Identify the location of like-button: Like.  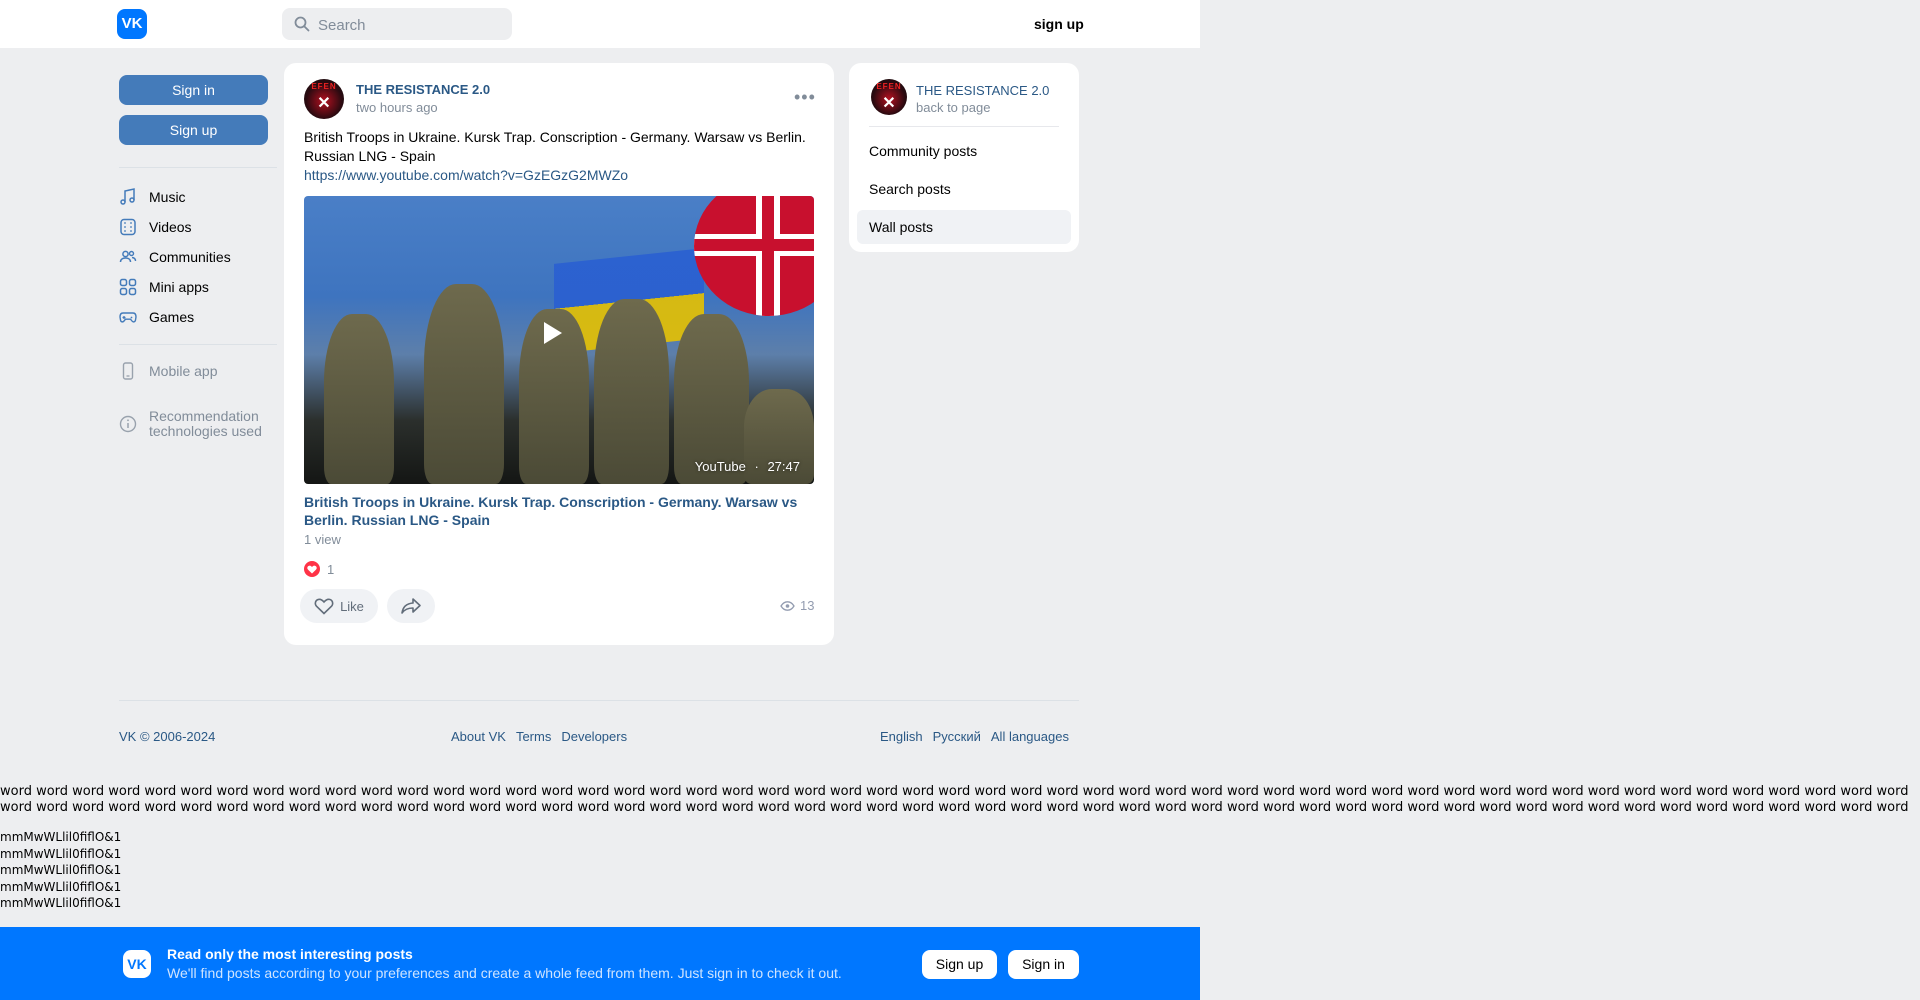
(339, 606).